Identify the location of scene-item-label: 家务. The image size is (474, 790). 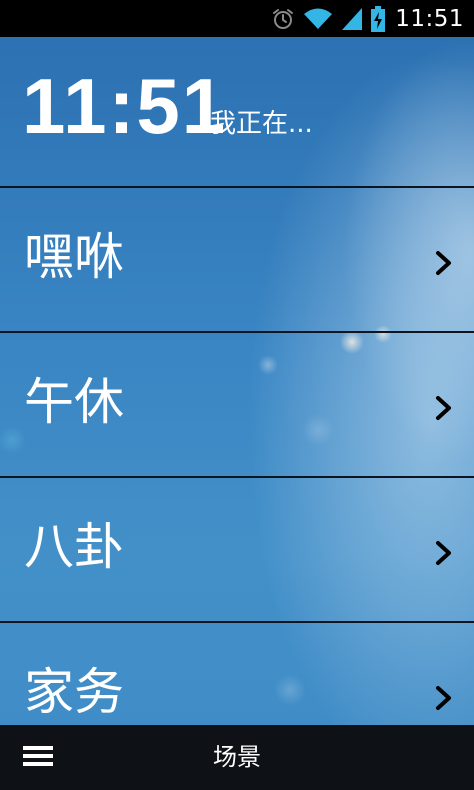
(74, 692).